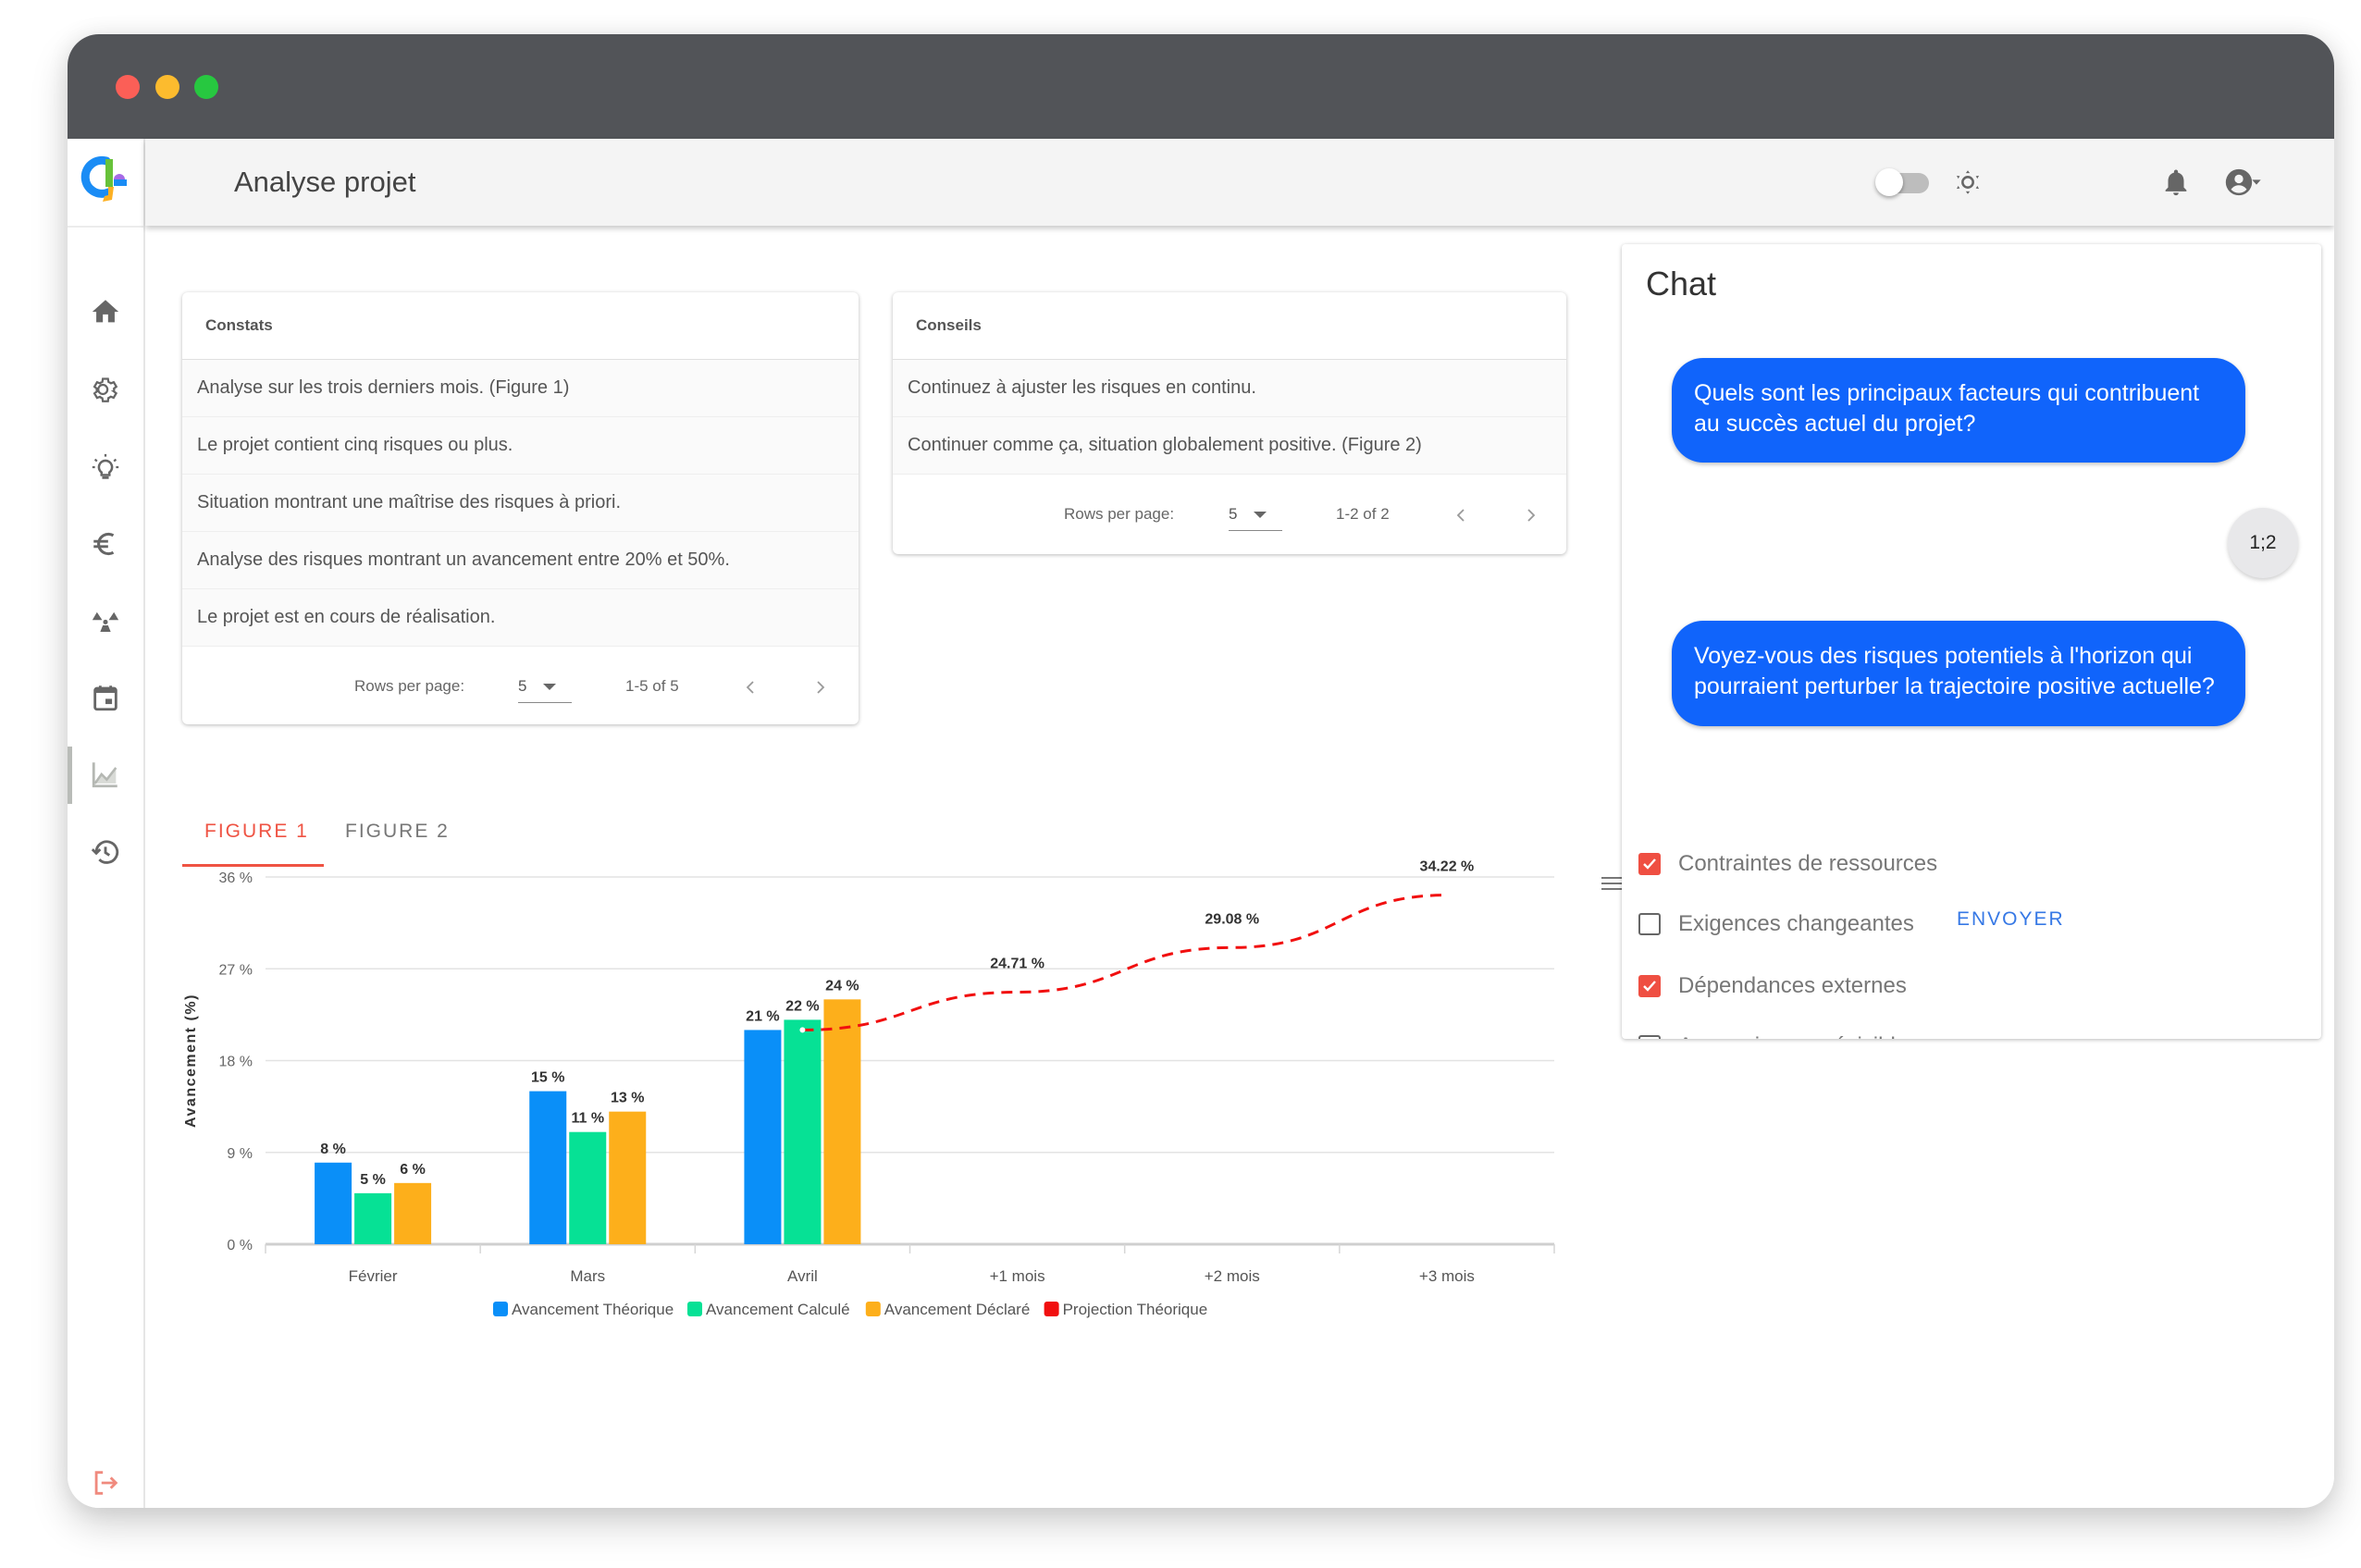 The width and height of the screenshot is (2361, 1568). What do you see at coordinates (325, 182) in the screenshot?
I see `page-title: Analyse projet` at bounding box center [325, 182].